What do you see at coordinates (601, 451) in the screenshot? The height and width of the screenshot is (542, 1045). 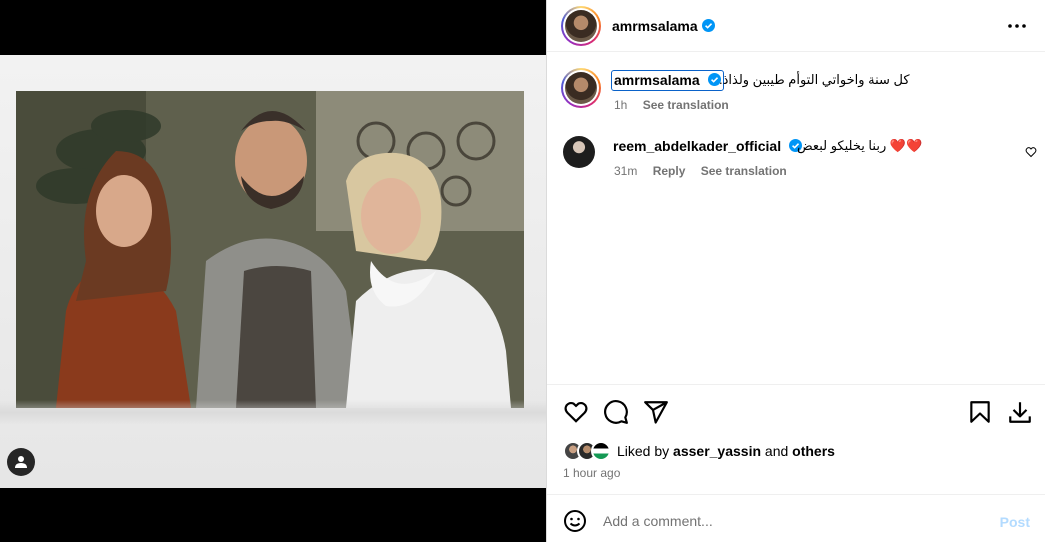 I see `liker-avatar` at bounding box center [601, 451].